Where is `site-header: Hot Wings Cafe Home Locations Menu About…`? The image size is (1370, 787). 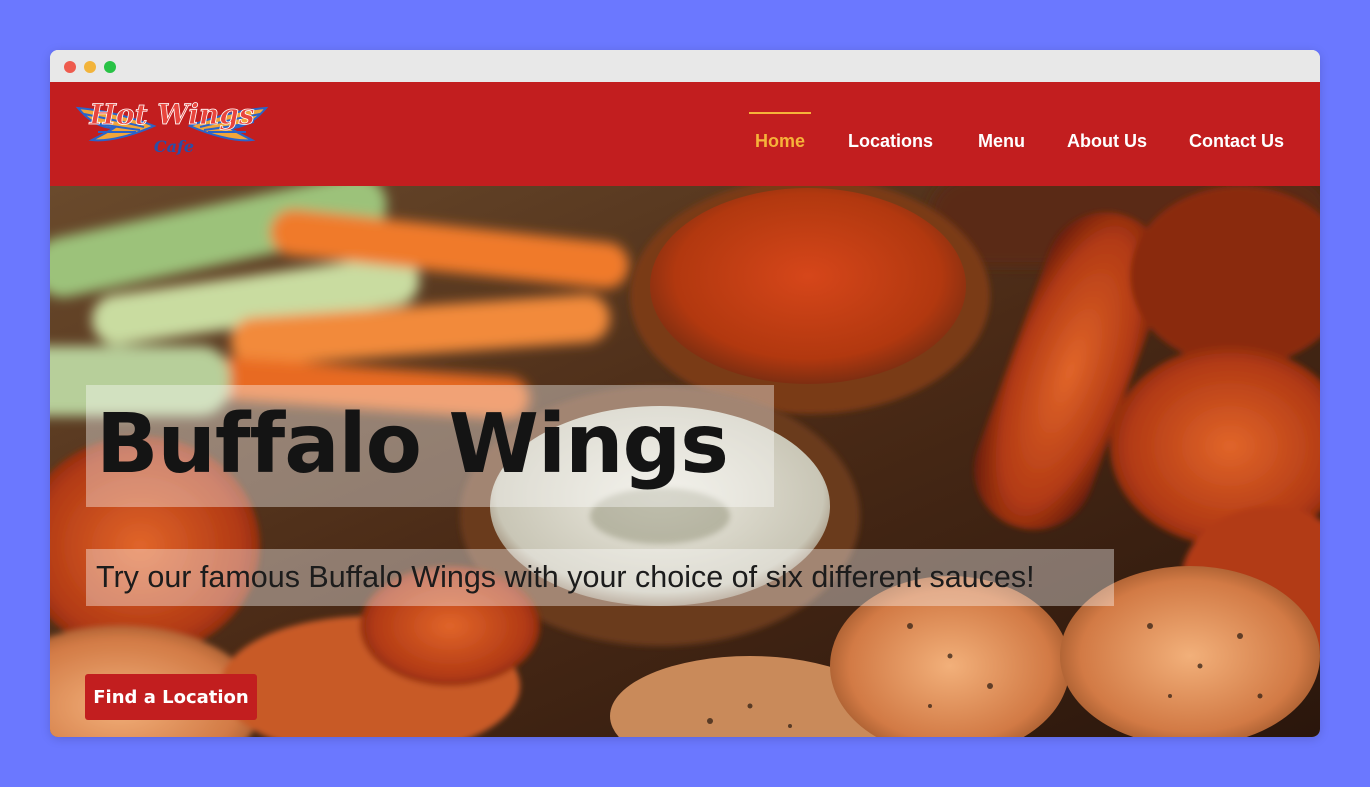 site-header: Hot Wings Cafe Home Locations Menu About… is located at coordinates (685, 134).